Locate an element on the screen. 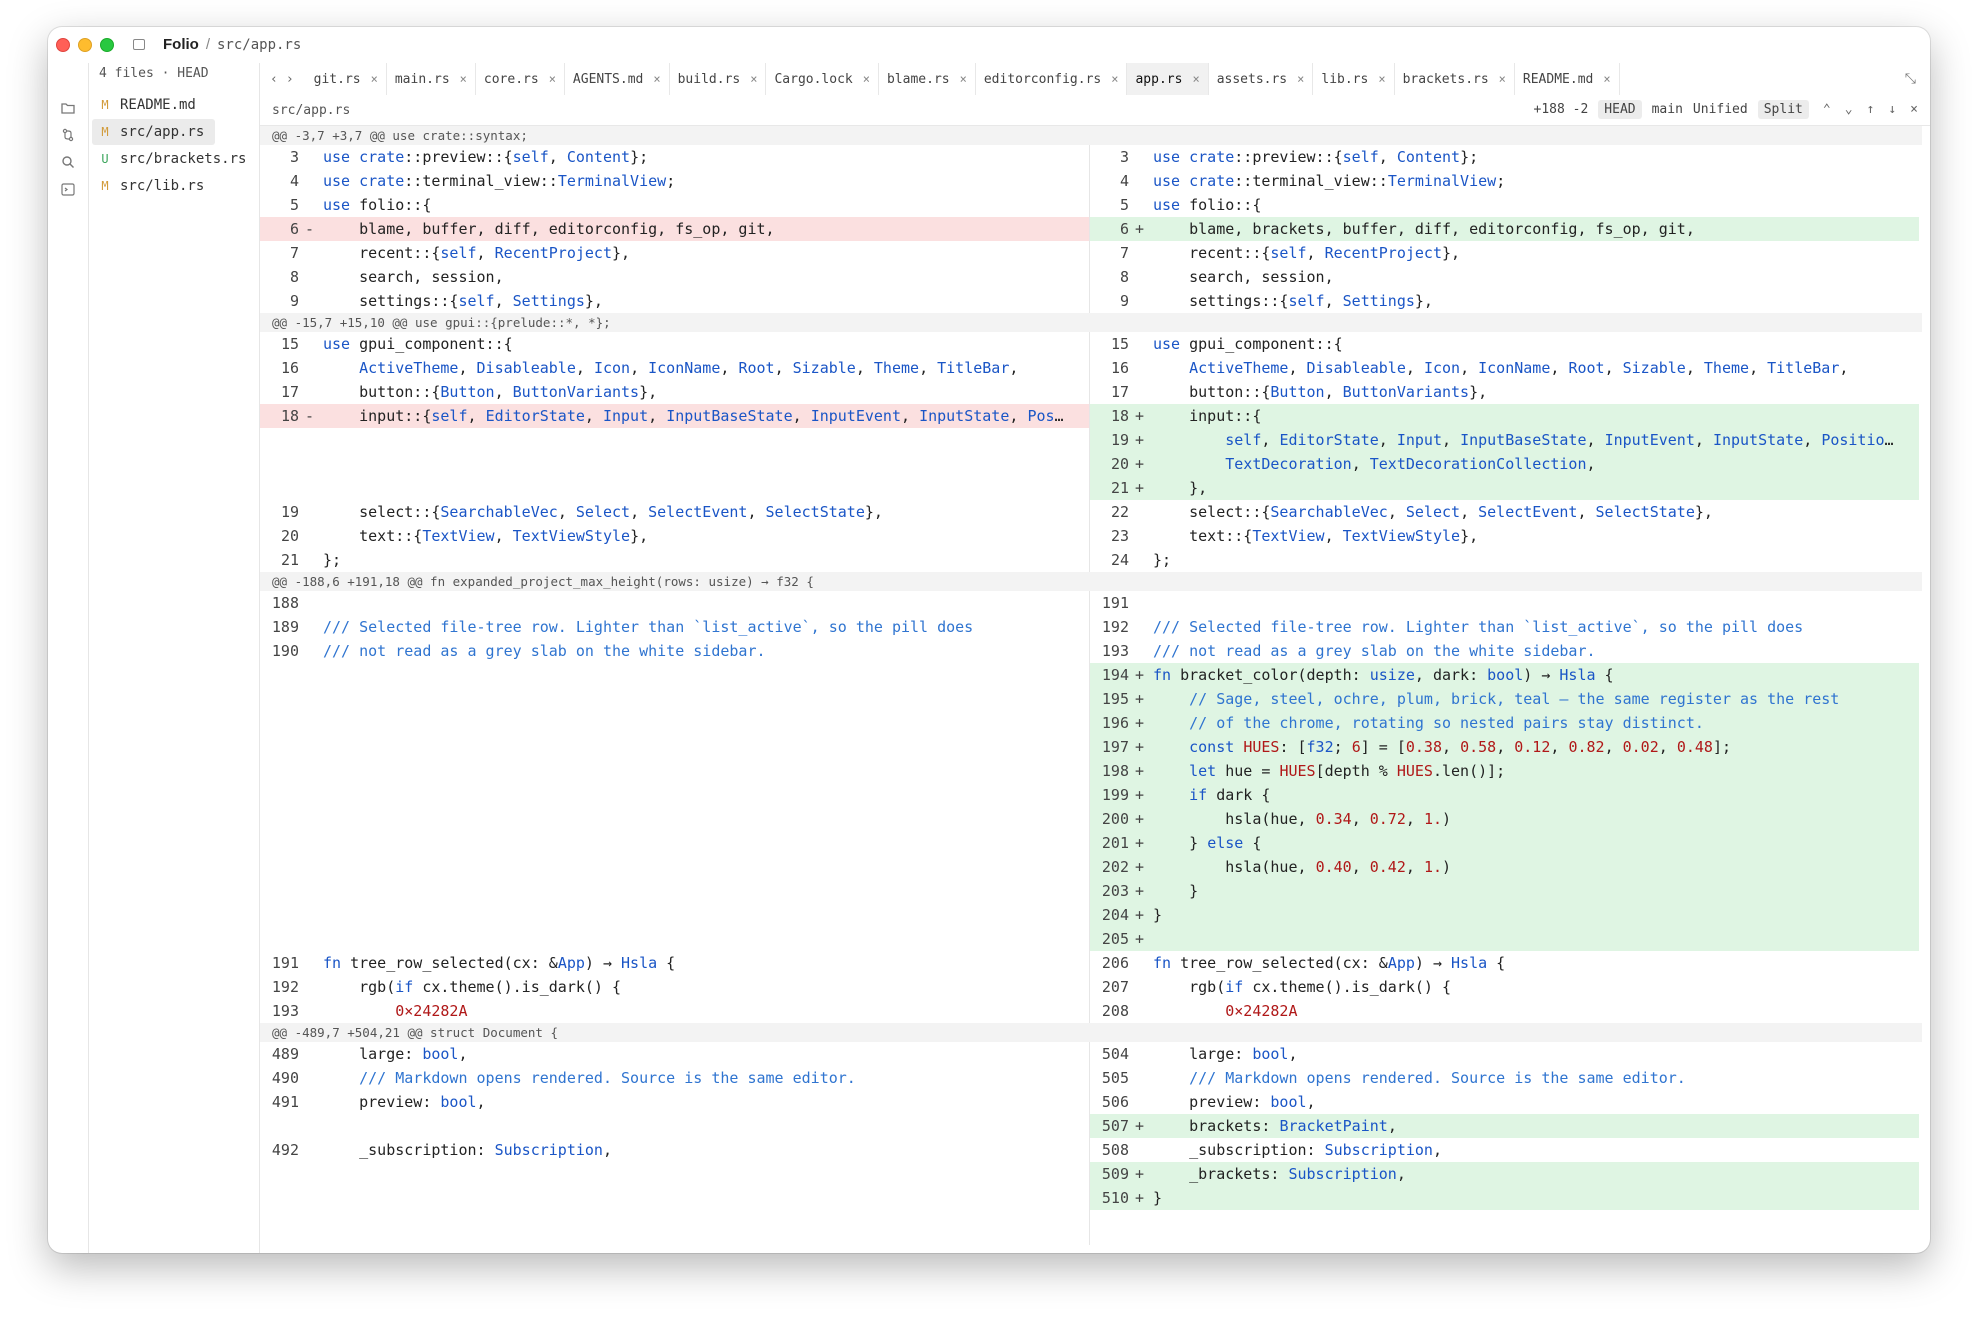  diff-line-new: 506 preview: bool, is located at coordinates (1504, 1102).